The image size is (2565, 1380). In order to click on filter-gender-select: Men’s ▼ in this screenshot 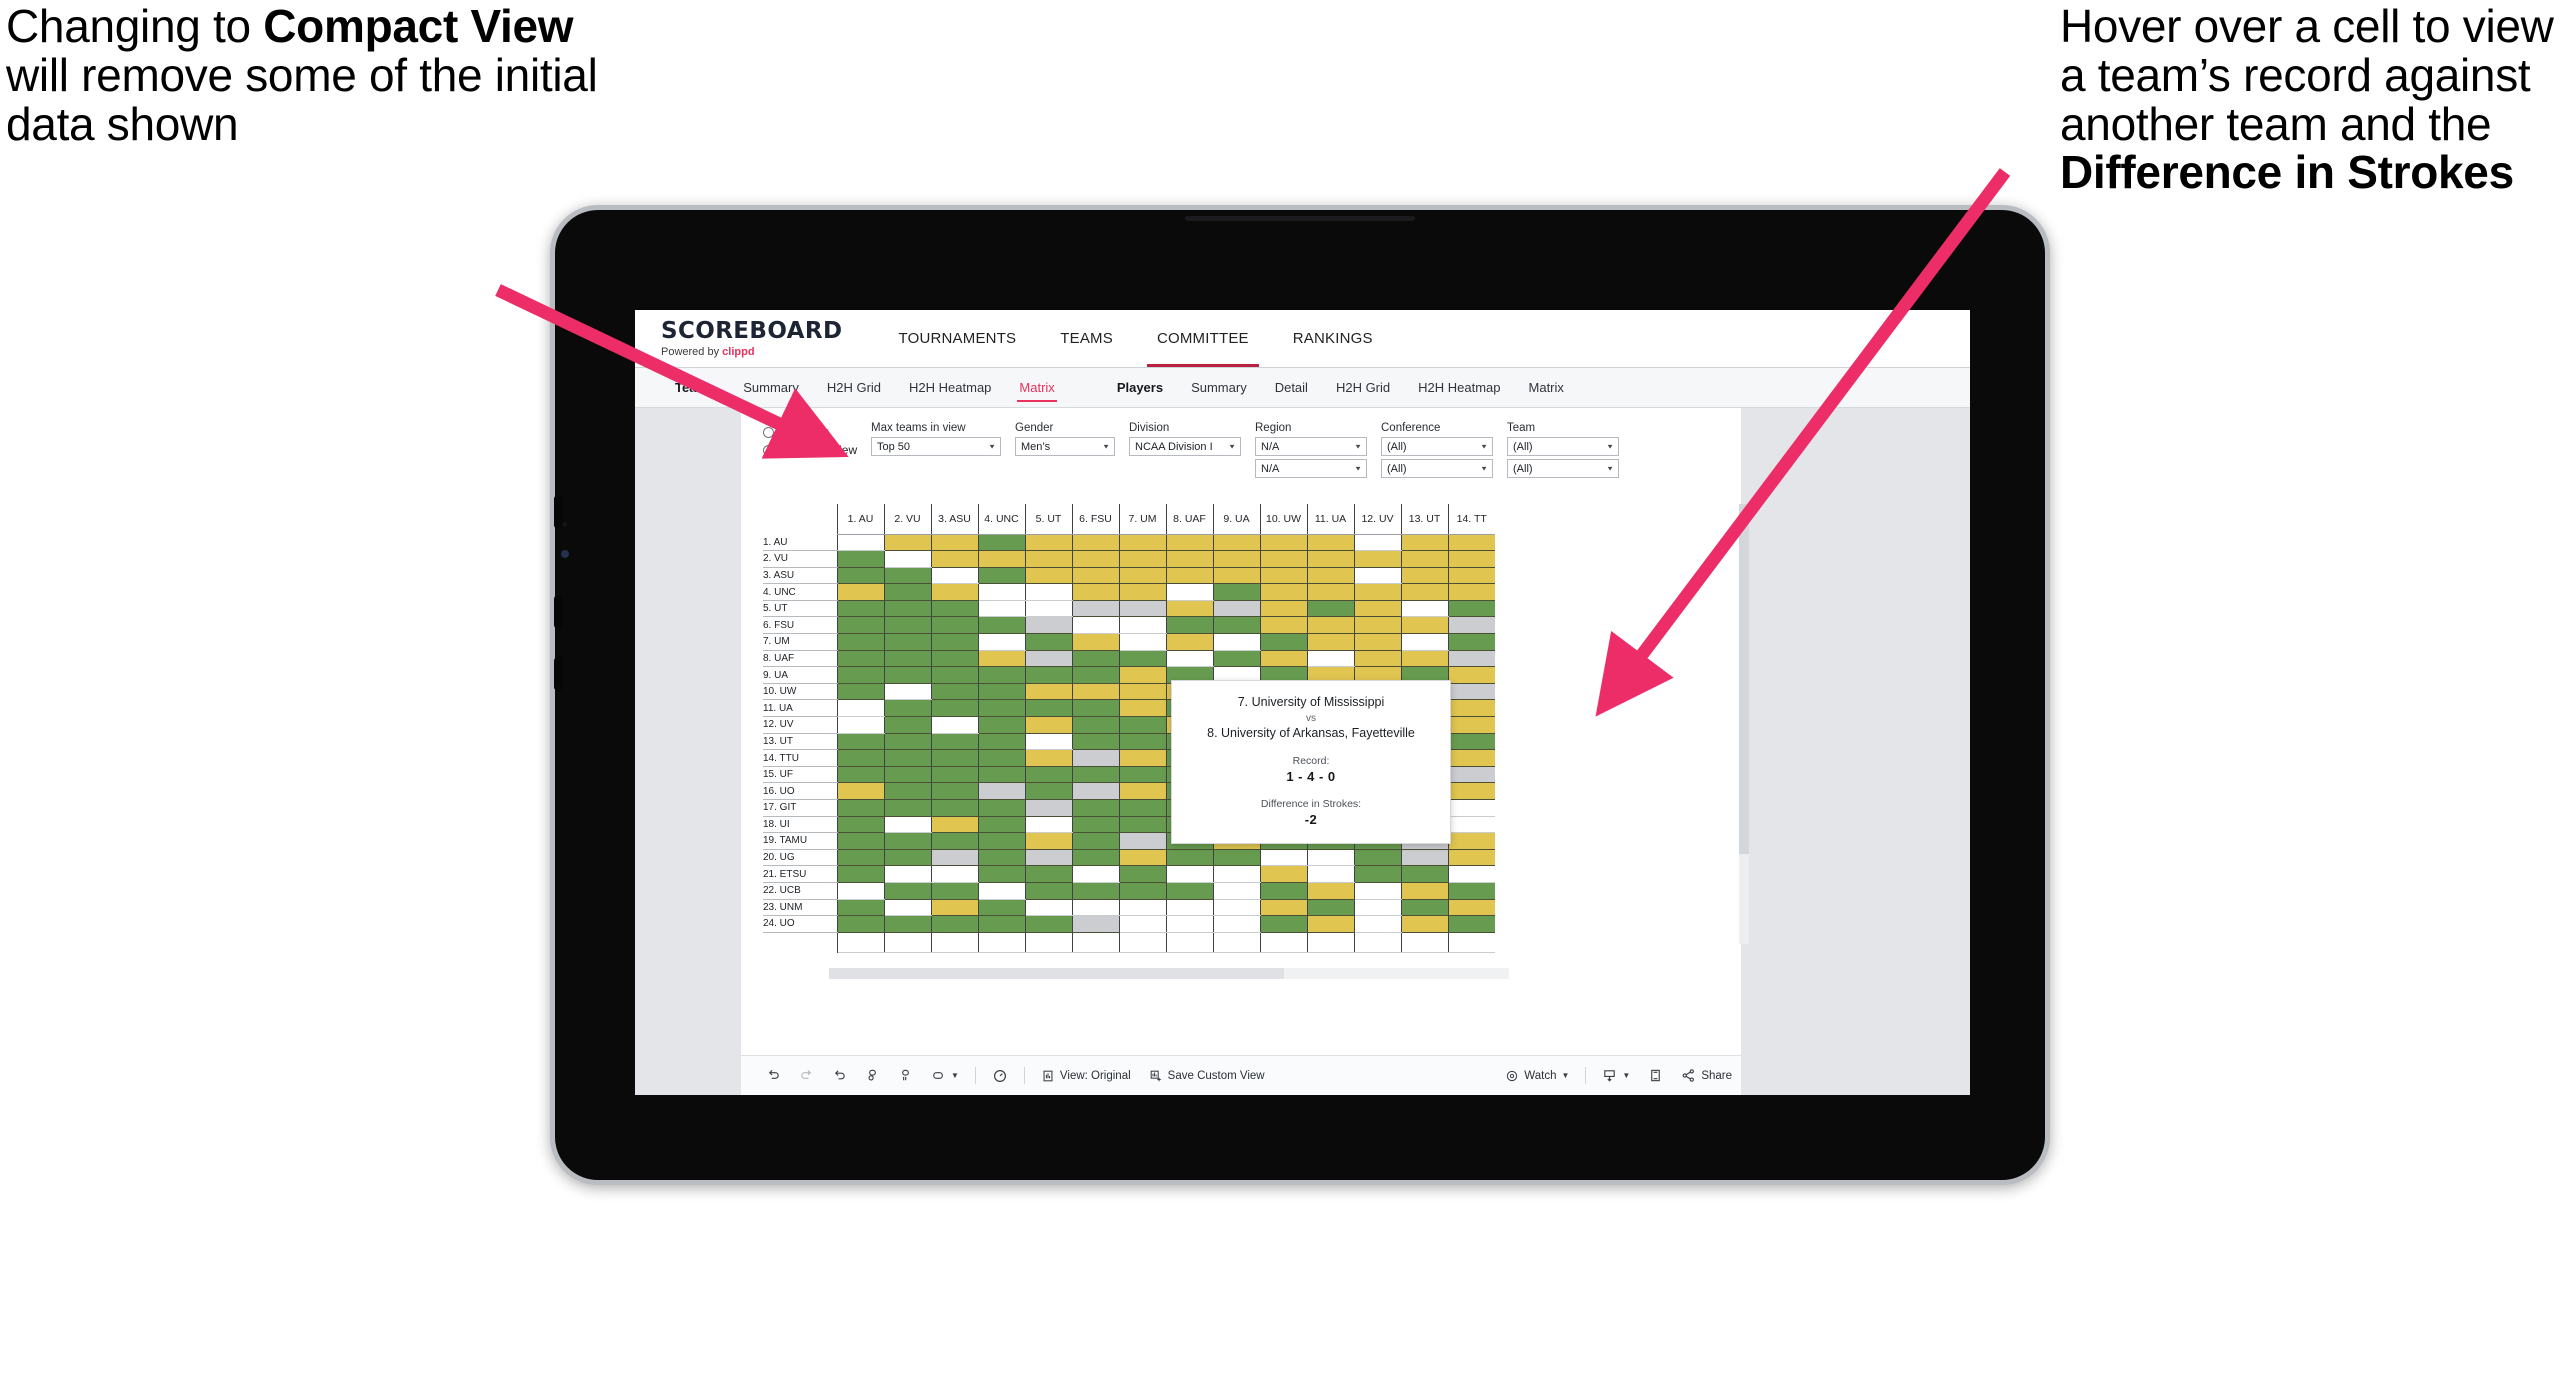, I will do `click(1065, 446)`.